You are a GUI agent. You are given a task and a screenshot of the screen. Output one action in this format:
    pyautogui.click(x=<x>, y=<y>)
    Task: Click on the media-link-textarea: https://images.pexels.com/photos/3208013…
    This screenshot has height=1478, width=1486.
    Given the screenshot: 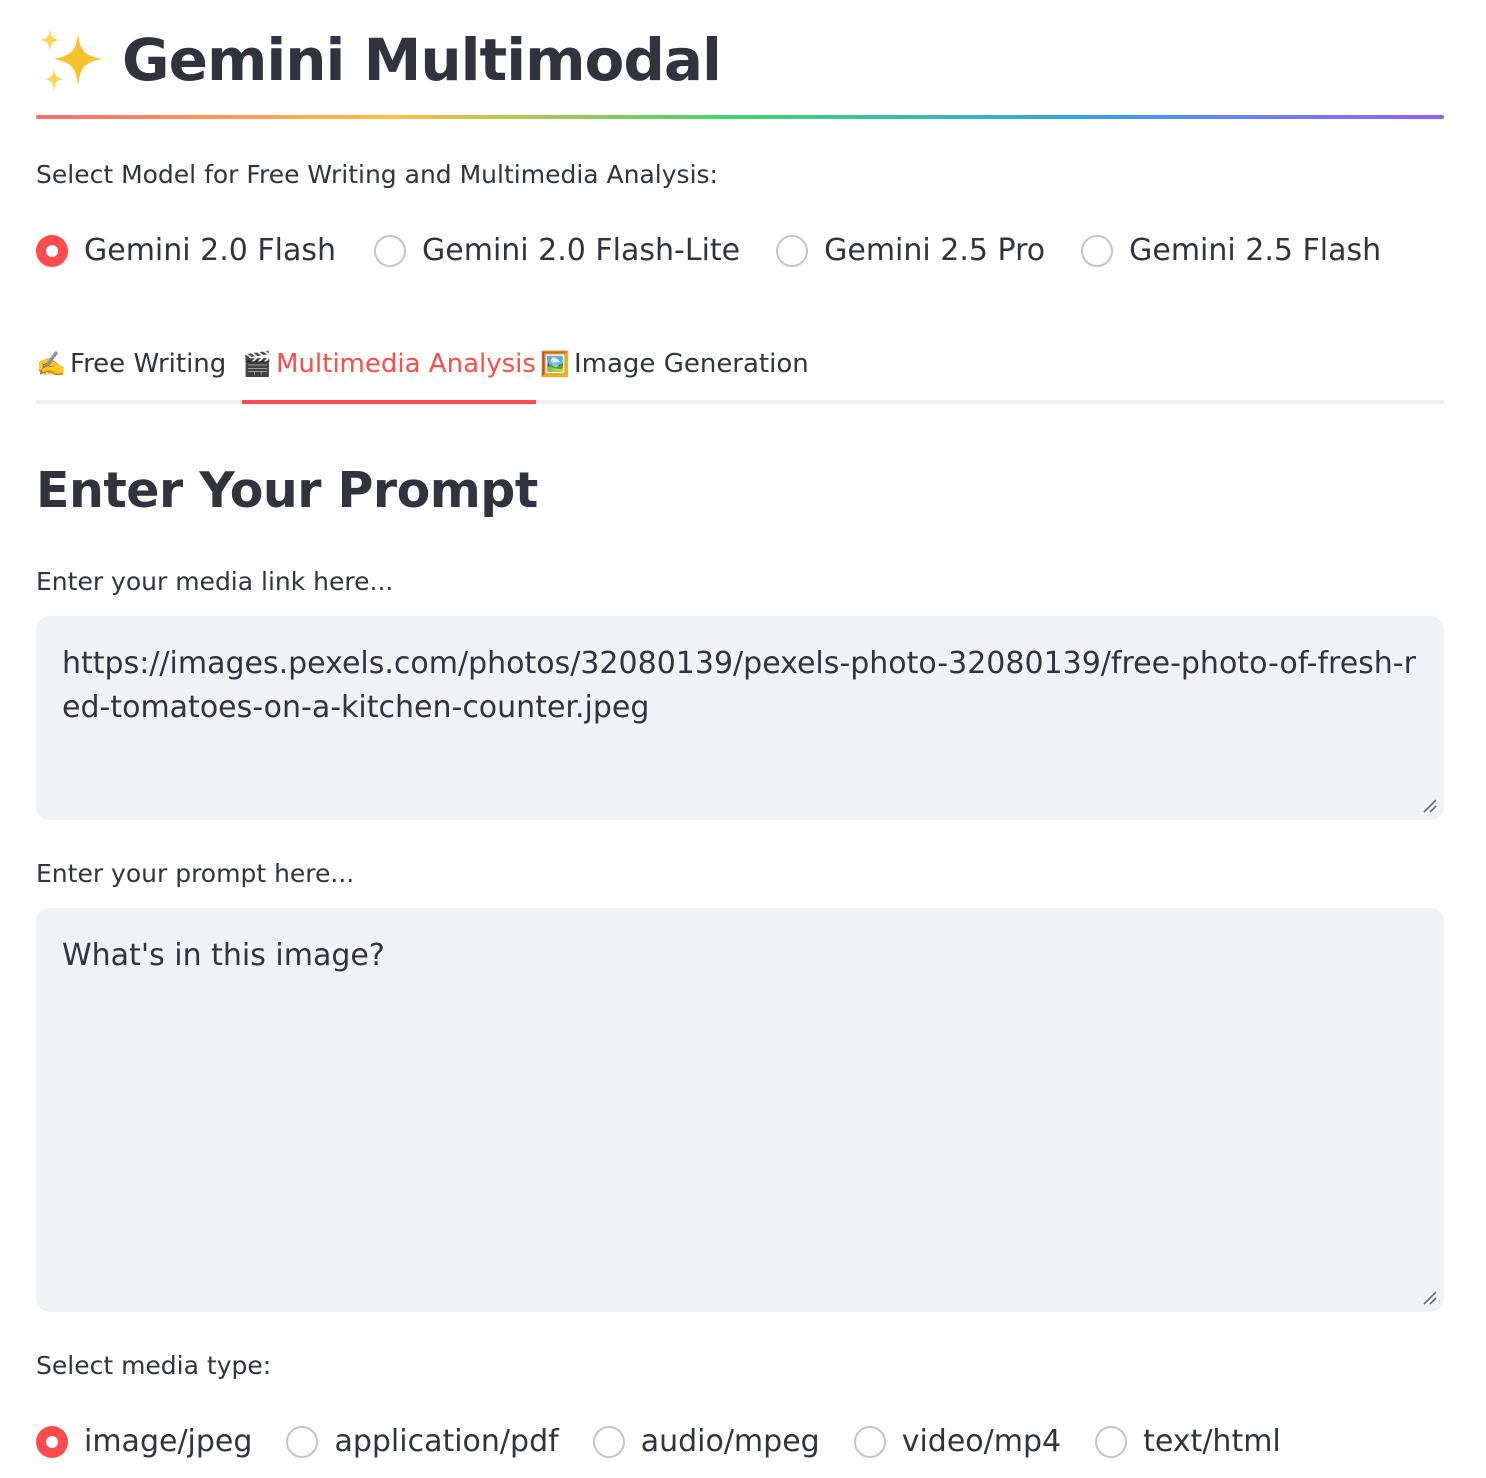 What is the action you would take?
    pyautogui.click(x=740, y=718)
    